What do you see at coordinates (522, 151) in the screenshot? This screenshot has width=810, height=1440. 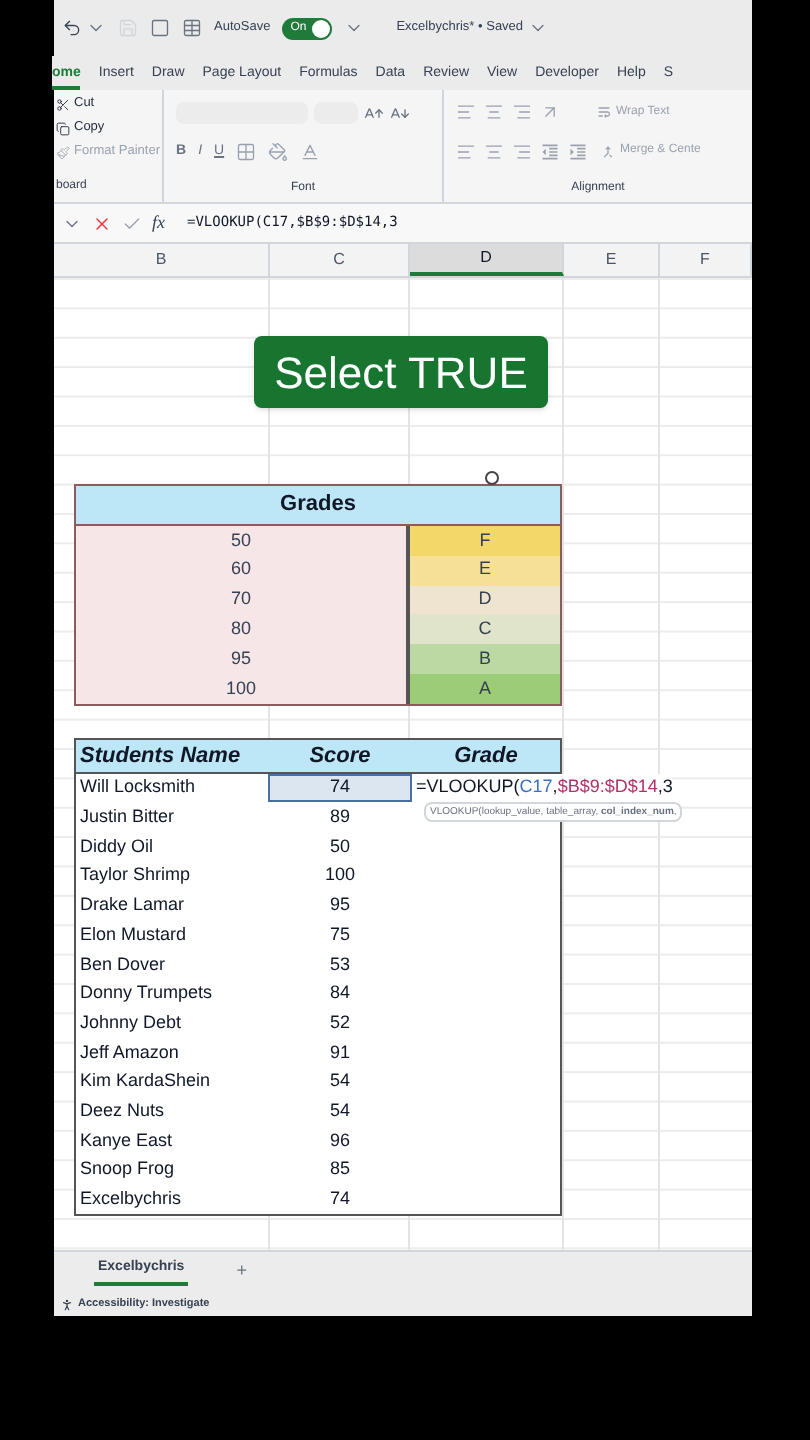 I see `align-right-icon` at bounding box center [522, 151].